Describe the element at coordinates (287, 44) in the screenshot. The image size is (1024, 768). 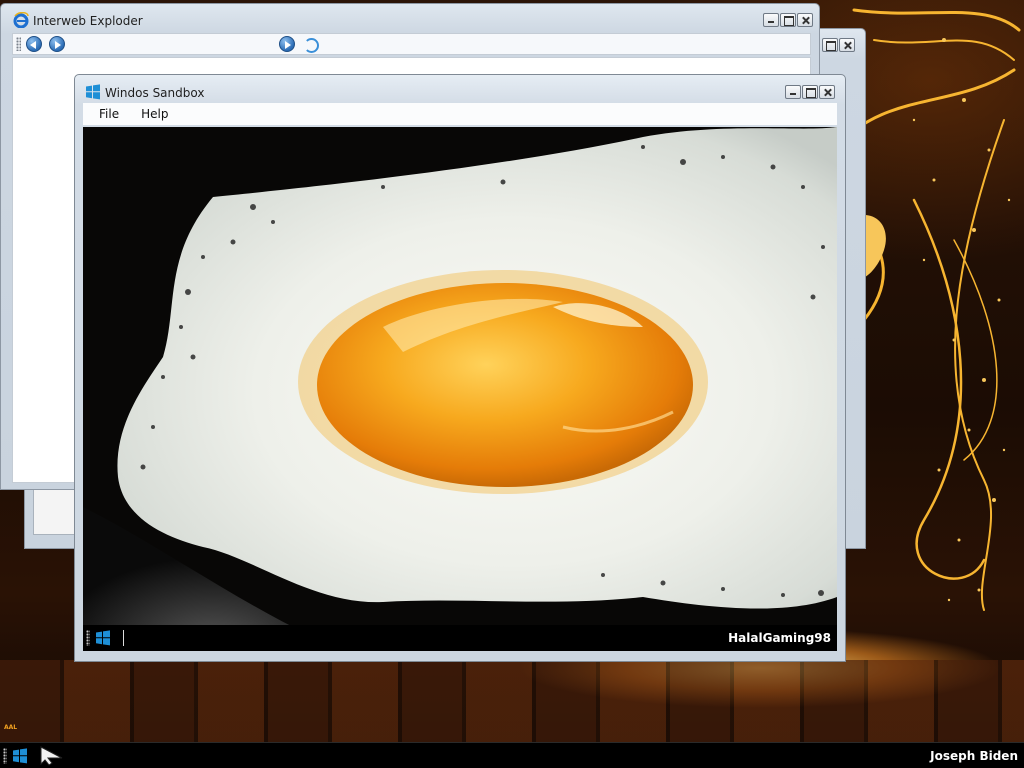
I see `go-arrow-icon` at that location.